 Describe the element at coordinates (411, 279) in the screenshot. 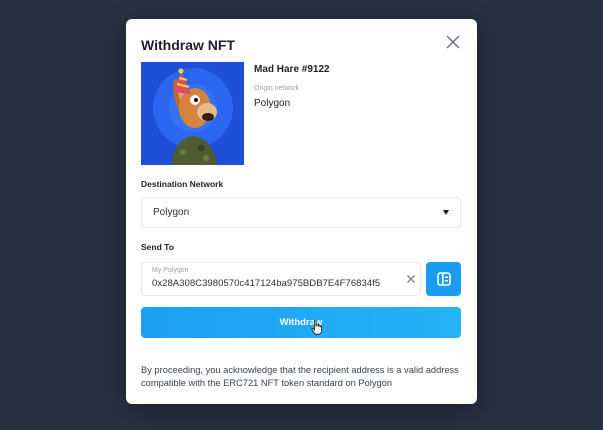

I see `clear-icon` at that location.